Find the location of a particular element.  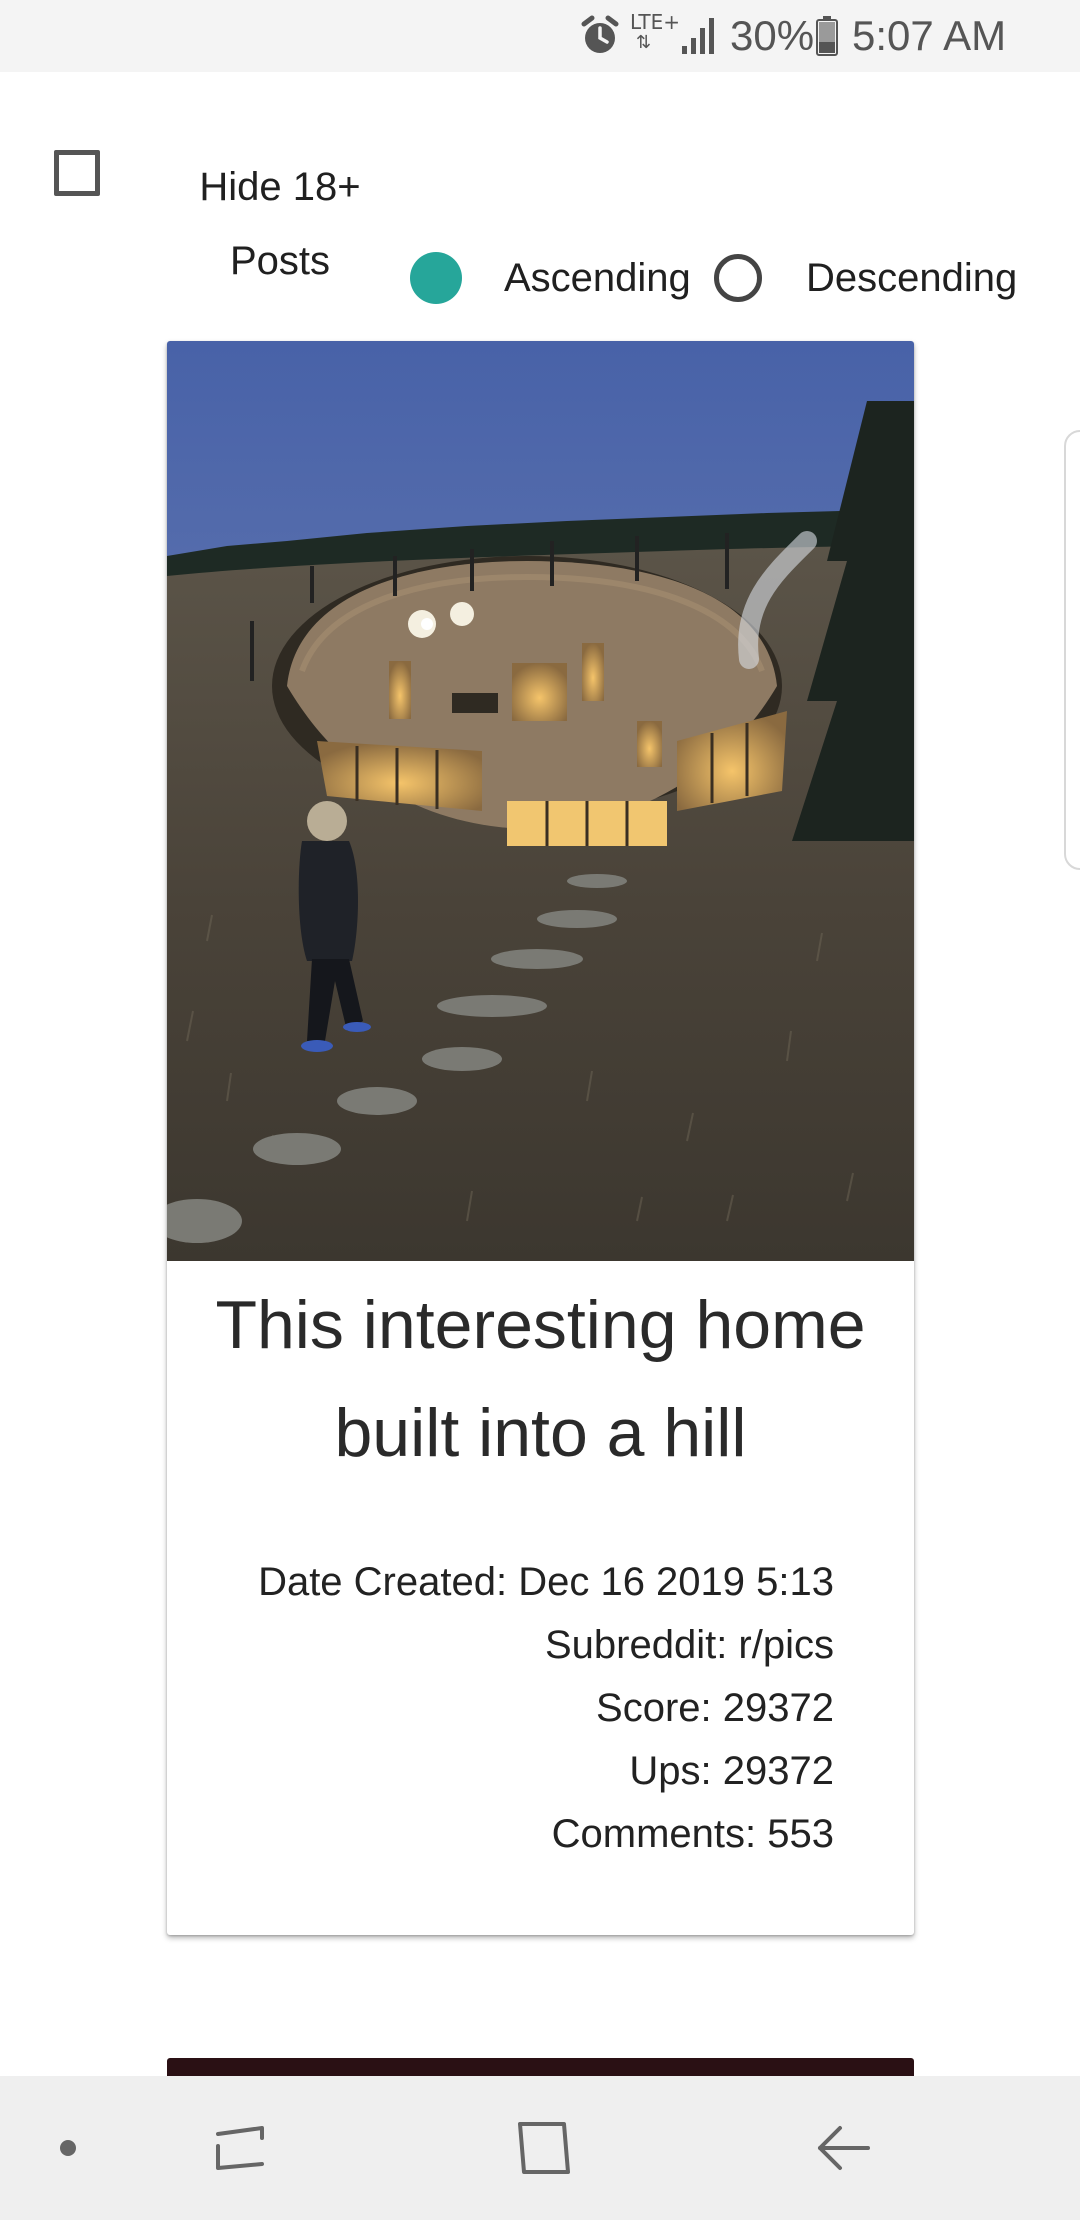

signal-icon is located at coordinates (698, 36).